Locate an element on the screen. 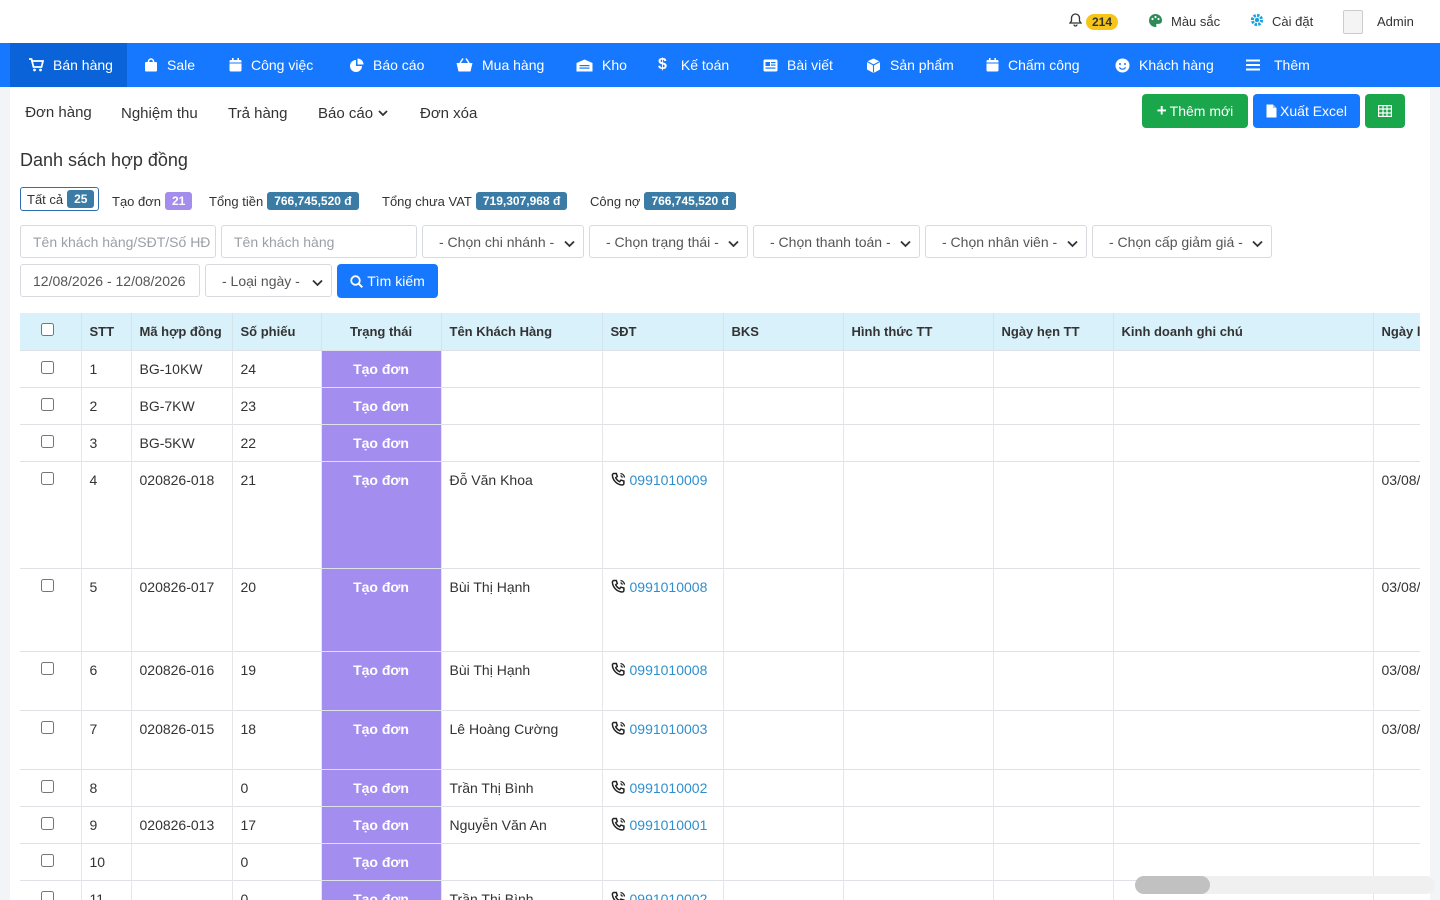  col-header: Số phiếu is located at coordinates (277, 331).